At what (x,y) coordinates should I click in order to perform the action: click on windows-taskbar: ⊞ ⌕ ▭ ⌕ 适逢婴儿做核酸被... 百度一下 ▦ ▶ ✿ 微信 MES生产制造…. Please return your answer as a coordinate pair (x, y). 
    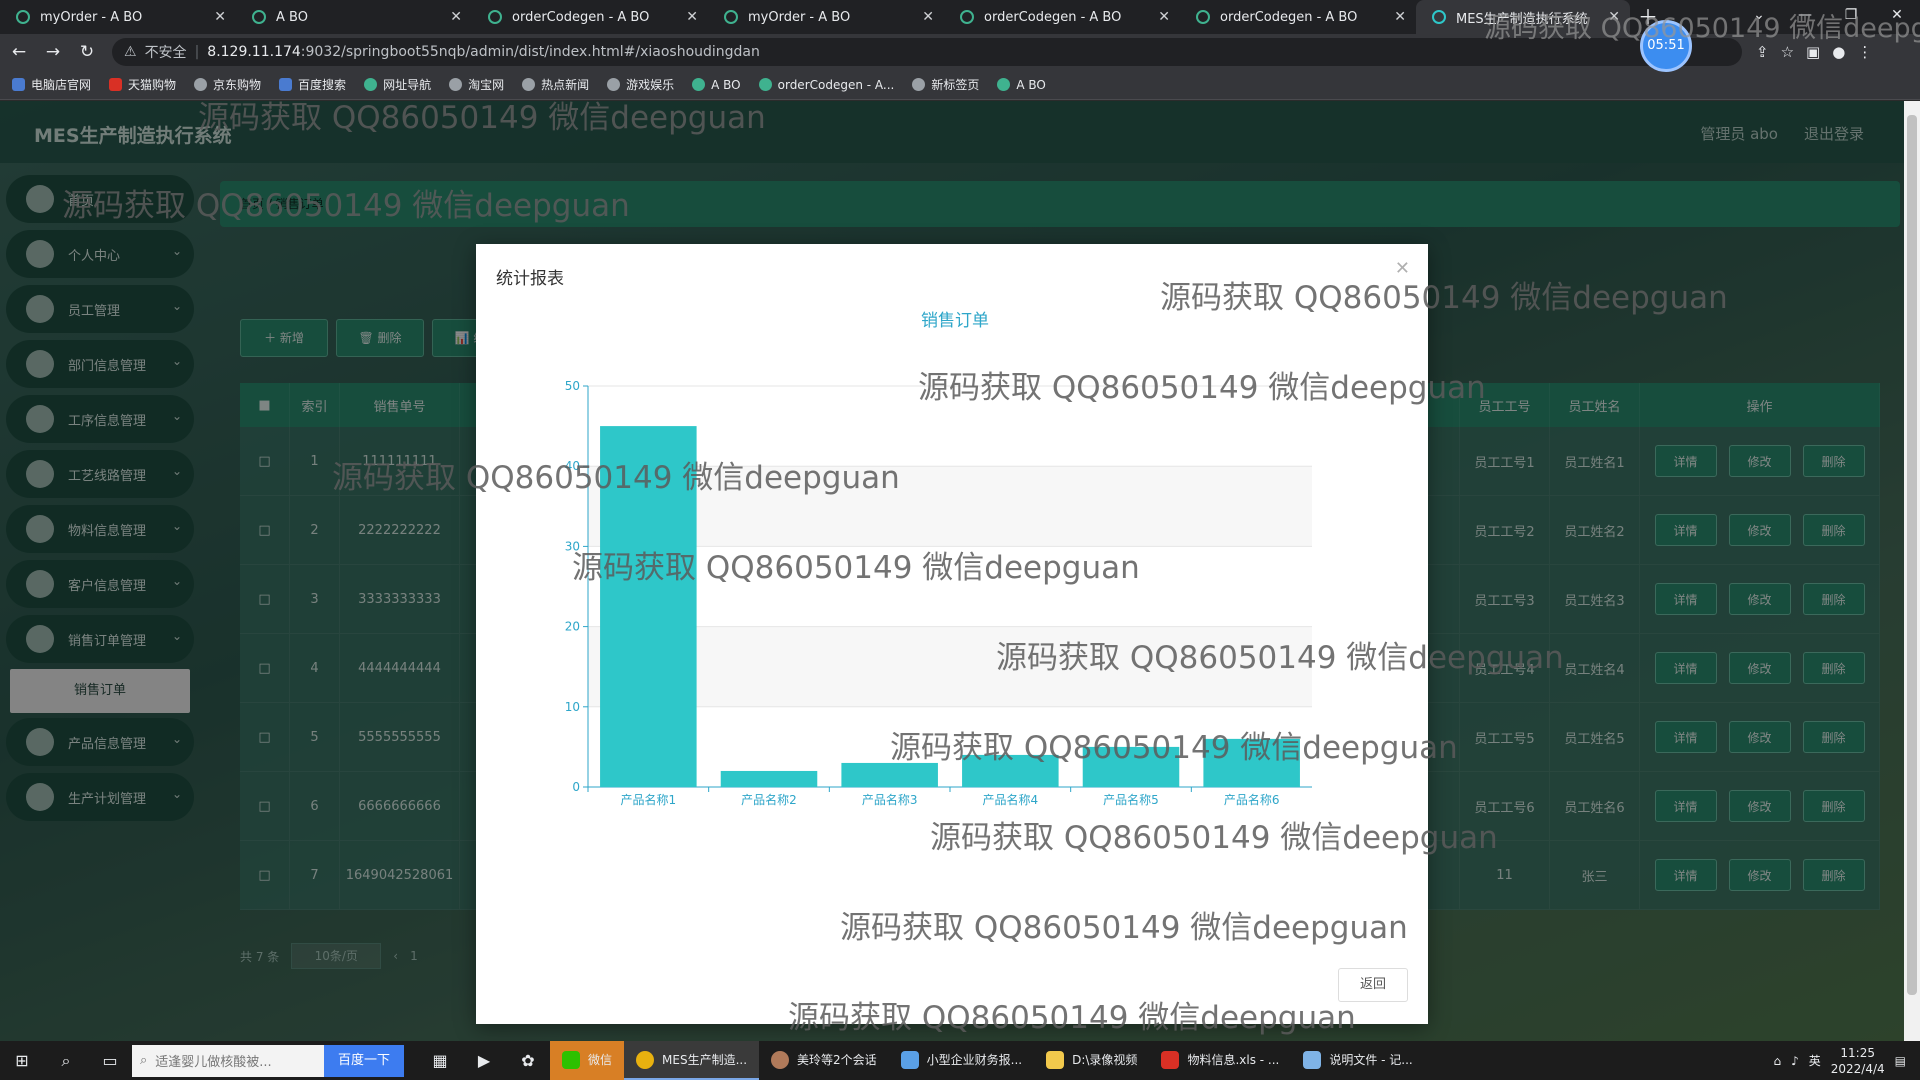
    Looking at the image, I should click on (960, 1060).